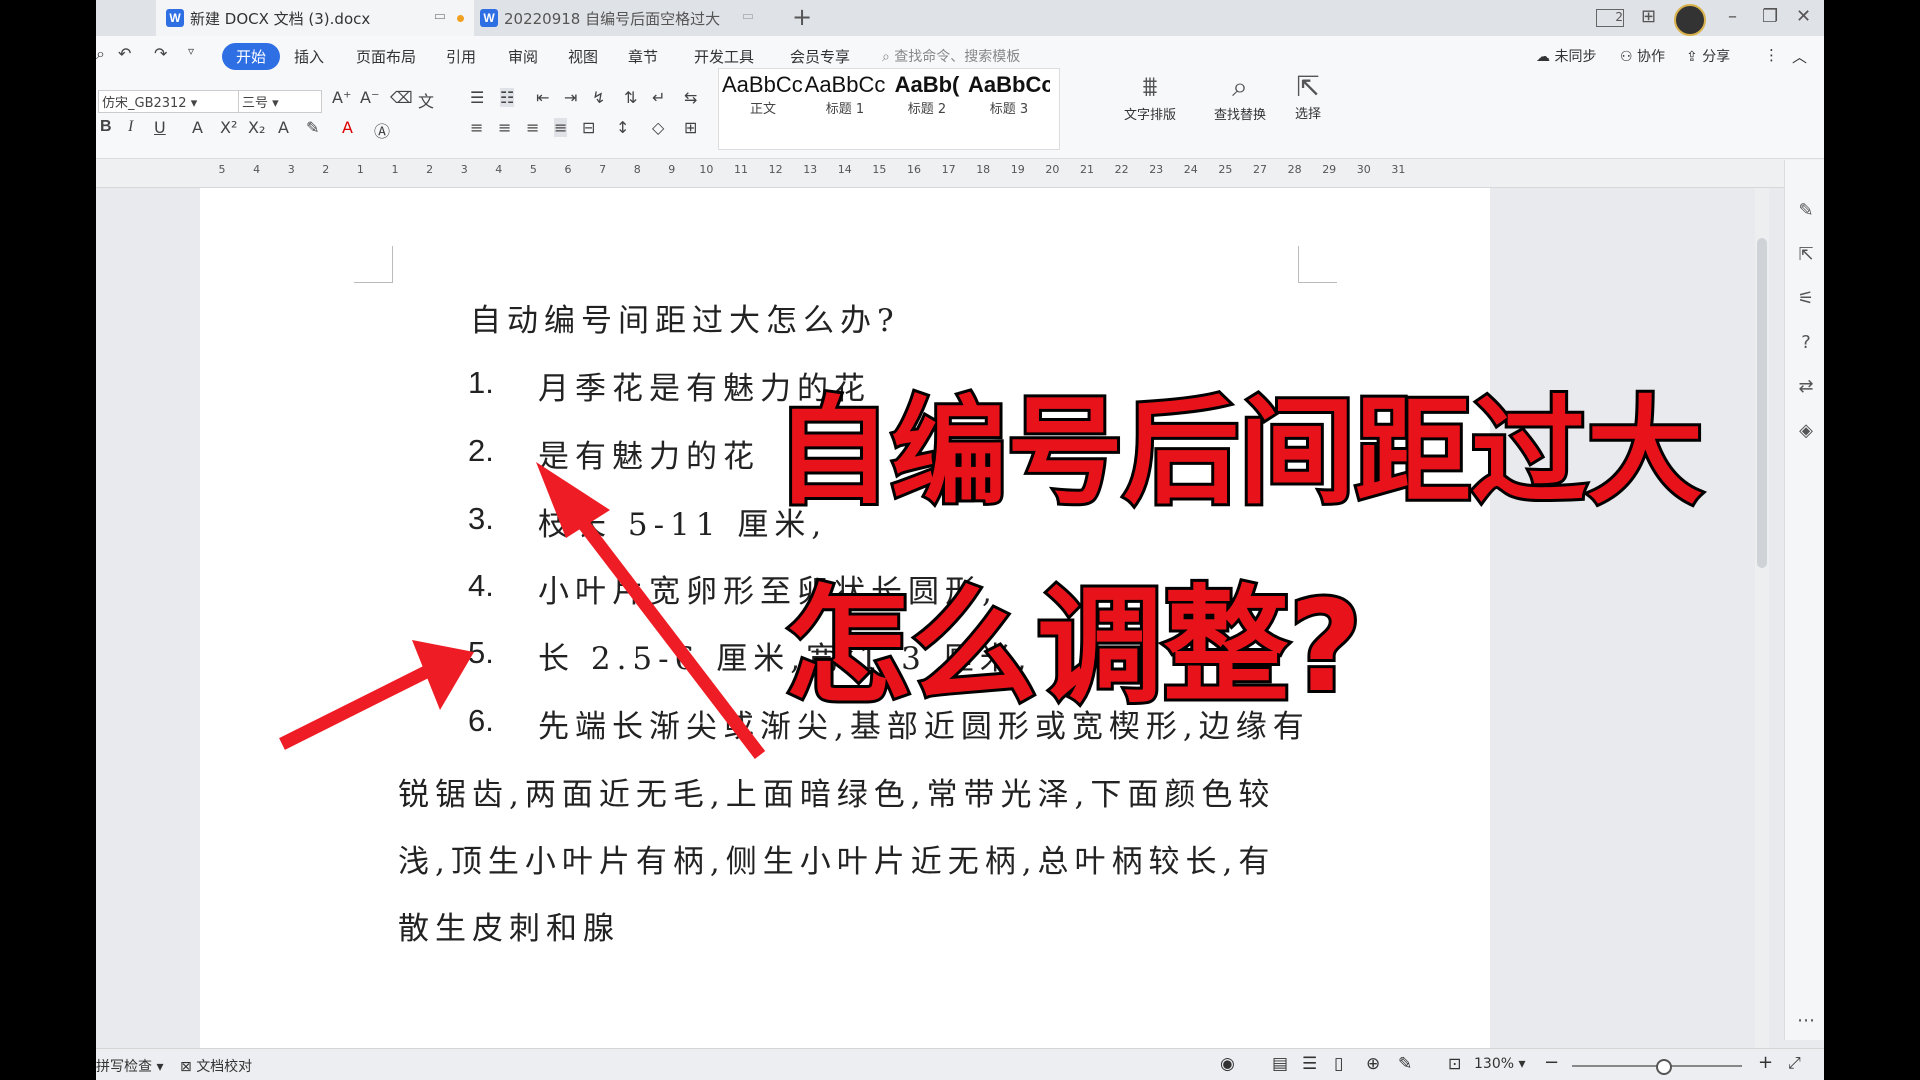  Describe the element at coordinates (1280, 1064) in the screenshot. I see `page-view-icon: ▤` at that location.